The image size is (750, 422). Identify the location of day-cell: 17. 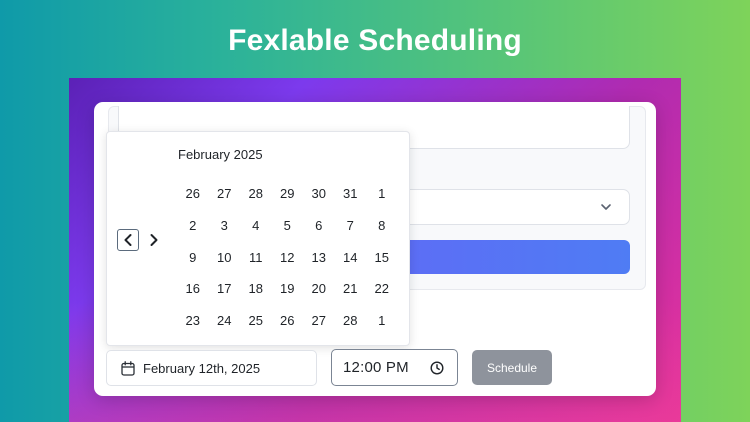
(225, 289).